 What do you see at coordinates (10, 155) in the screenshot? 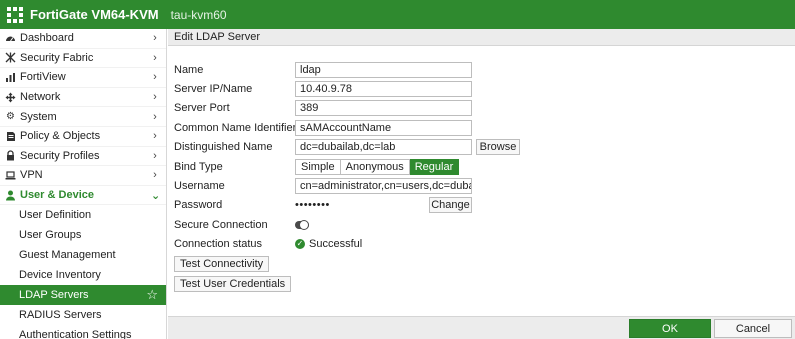
I see `lock-icon` at bounding box center [10, 155].